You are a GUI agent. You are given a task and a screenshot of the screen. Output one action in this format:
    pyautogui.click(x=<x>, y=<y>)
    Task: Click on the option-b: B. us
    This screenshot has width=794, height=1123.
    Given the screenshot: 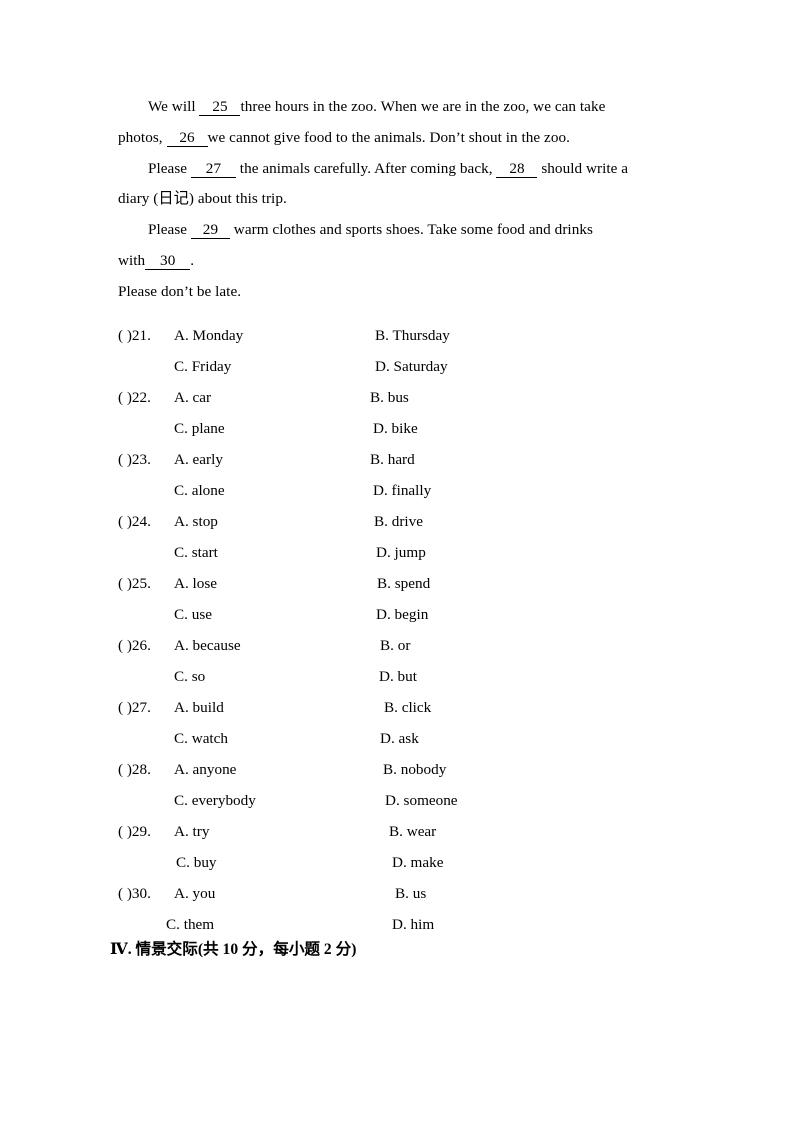 What is the action you would take?
    pyautogui.click(x=410, y=893)
    